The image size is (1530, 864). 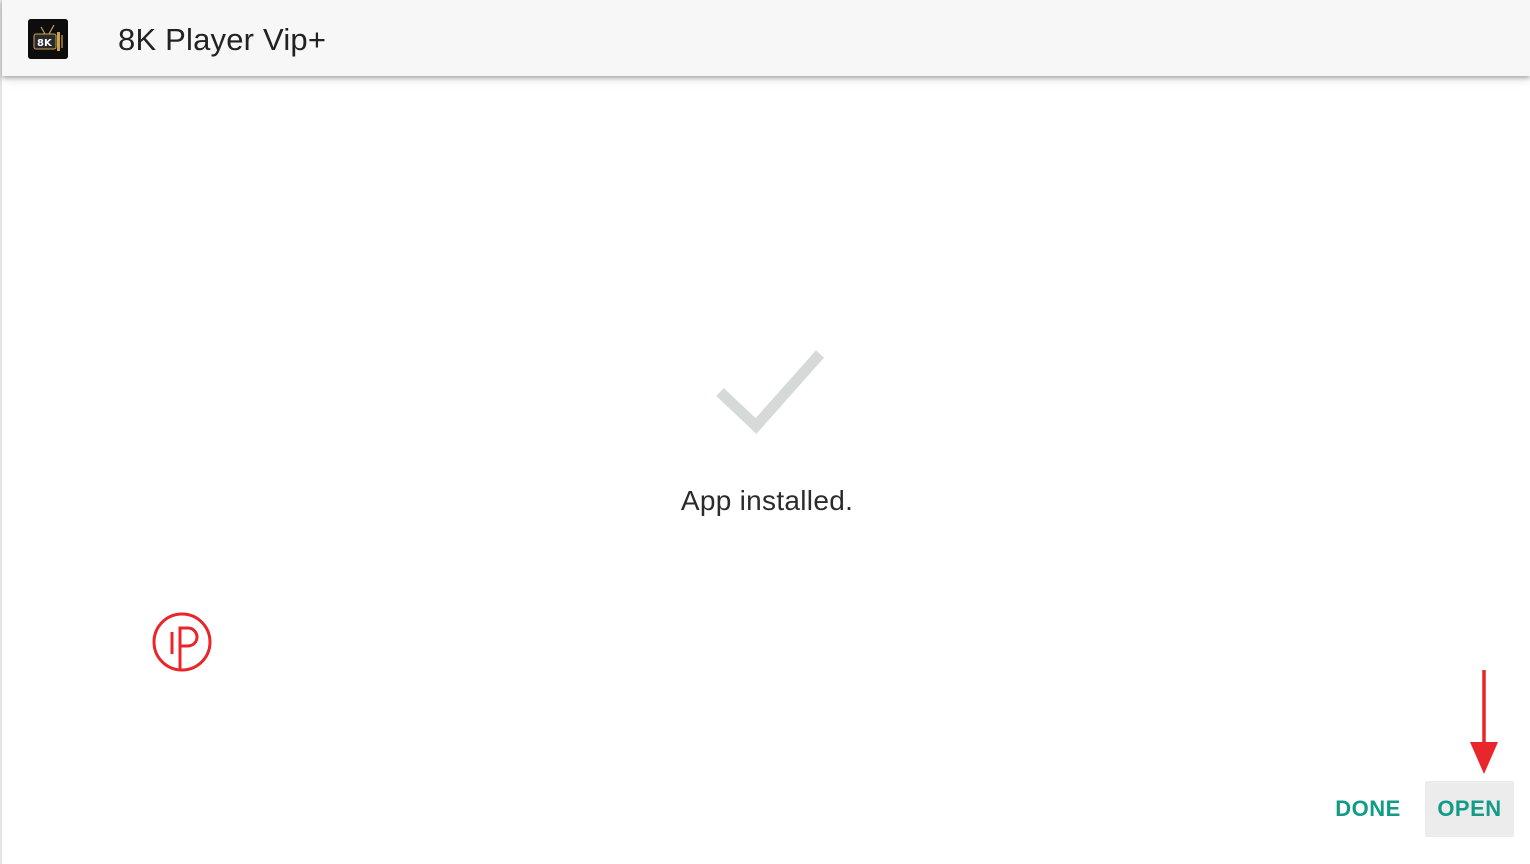 I want to click on open-button: OPEN, so click(x=1469, y=809).